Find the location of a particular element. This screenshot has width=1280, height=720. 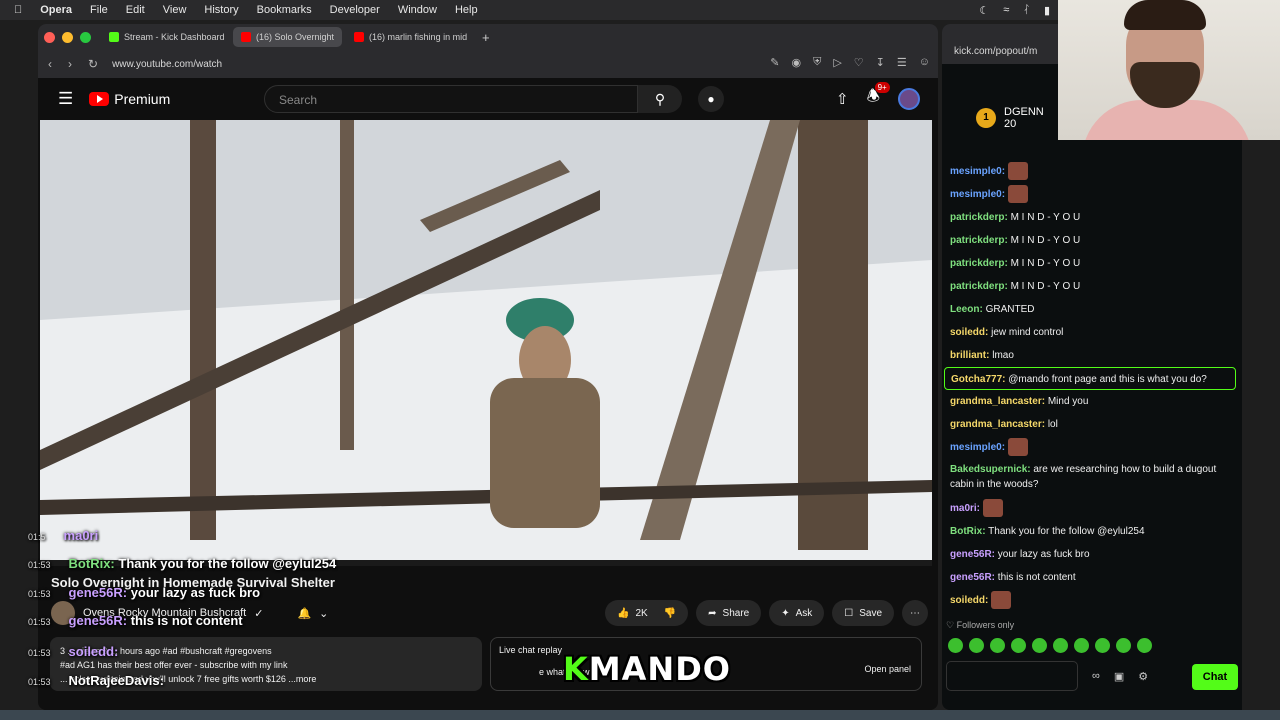

forward-icon: › is located at coordinates (70, 64).